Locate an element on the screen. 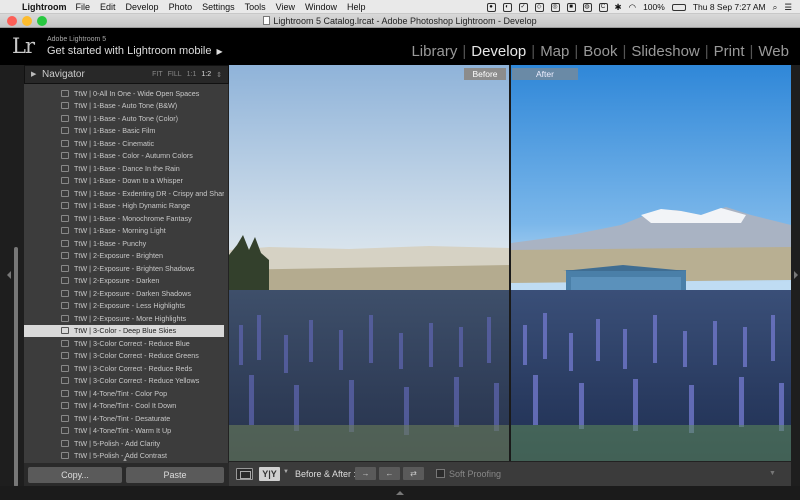  module-slideshow: Slideshow is located at coordinates (665, 51).